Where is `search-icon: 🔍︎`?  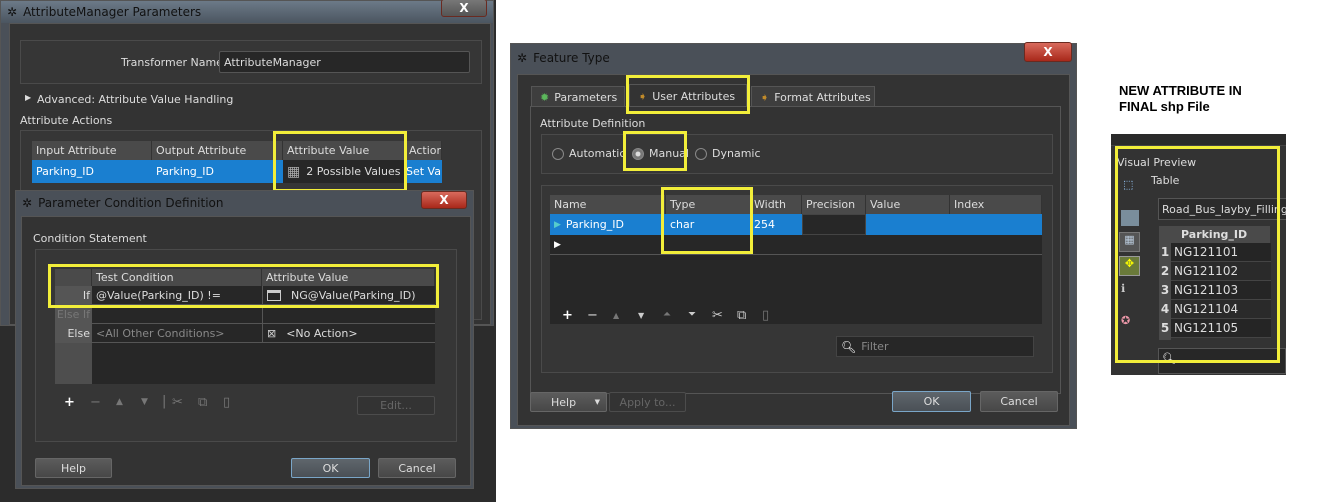
search-icon: 🔍︎ is located at coordinates (849, 346).